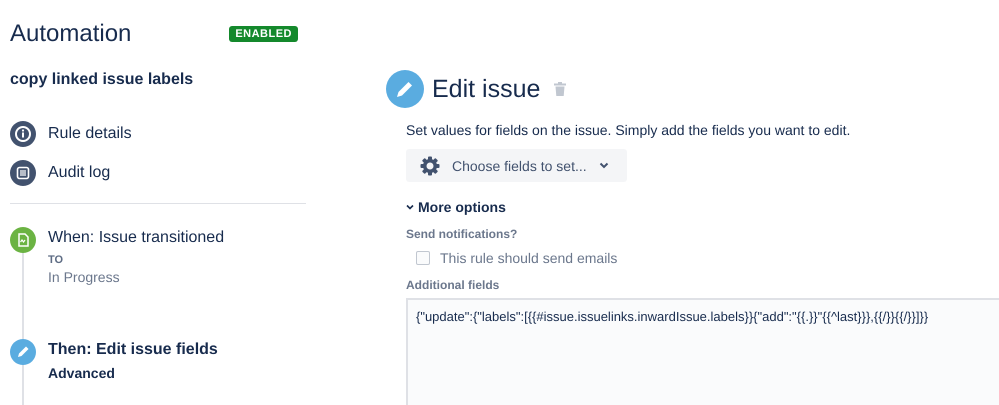 The image size is (999, 405). What do you see at coordinates (603, 165) in the screenshot?
I see `chevron-down-icon` at bounding box center [603, 165].